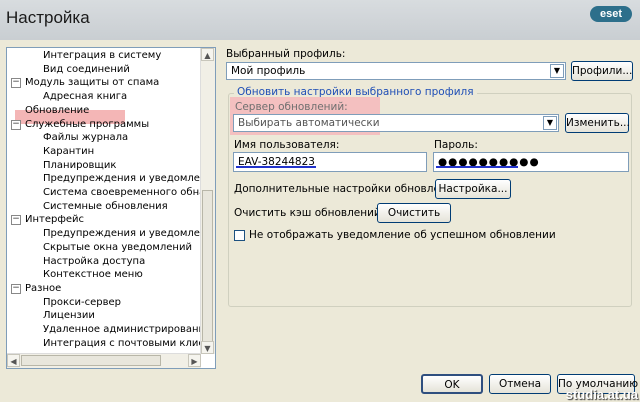  Describe the element at coordinates (92, 83) in the screenshot. I see `tree-item-label: Модуль защиты от спама` at that location.